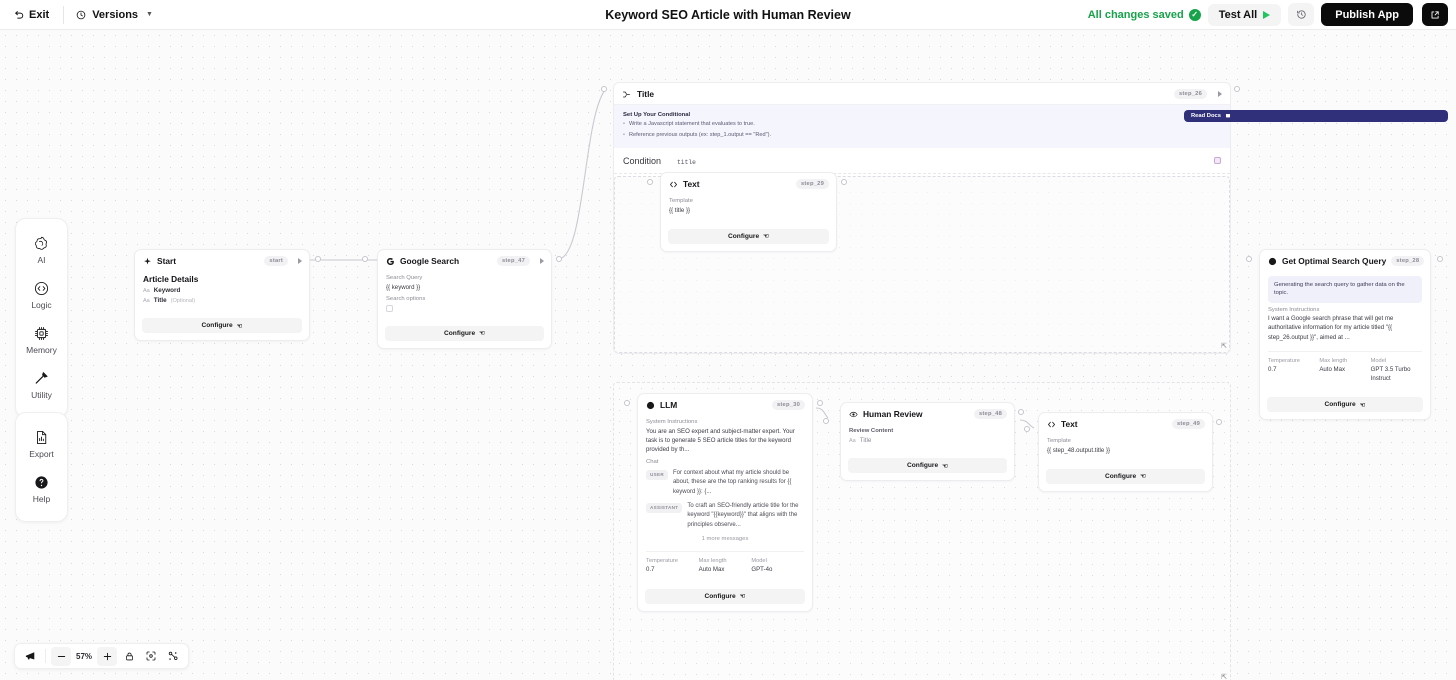  Describe the element at coordinates (922, 161) in the screenshot. I see `conditional-condition-row: Condition title` at that location.